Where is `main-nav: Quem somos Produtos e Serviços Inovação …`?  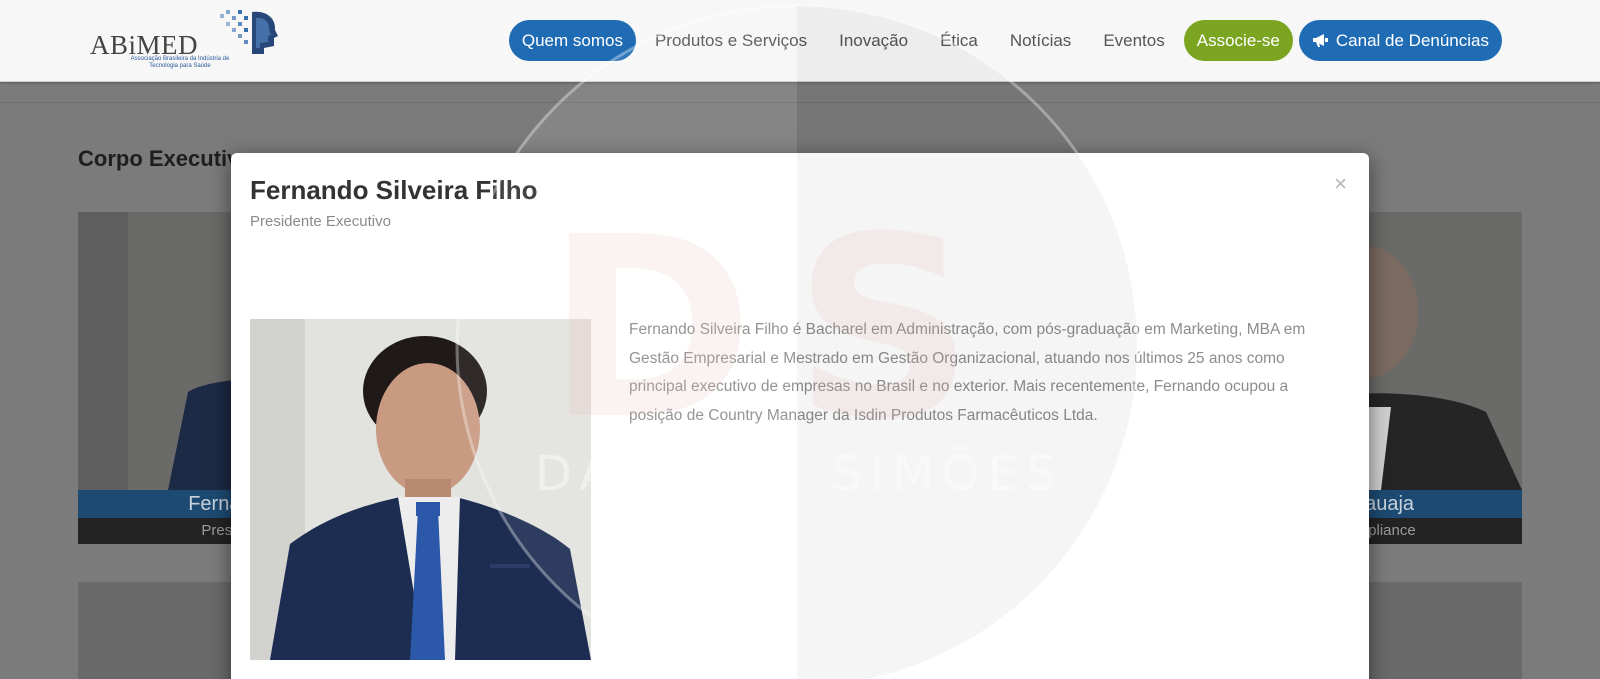 main-nav: Quem somos Produtos e Serviços Inovação … is located at coordinates (1005, 40).